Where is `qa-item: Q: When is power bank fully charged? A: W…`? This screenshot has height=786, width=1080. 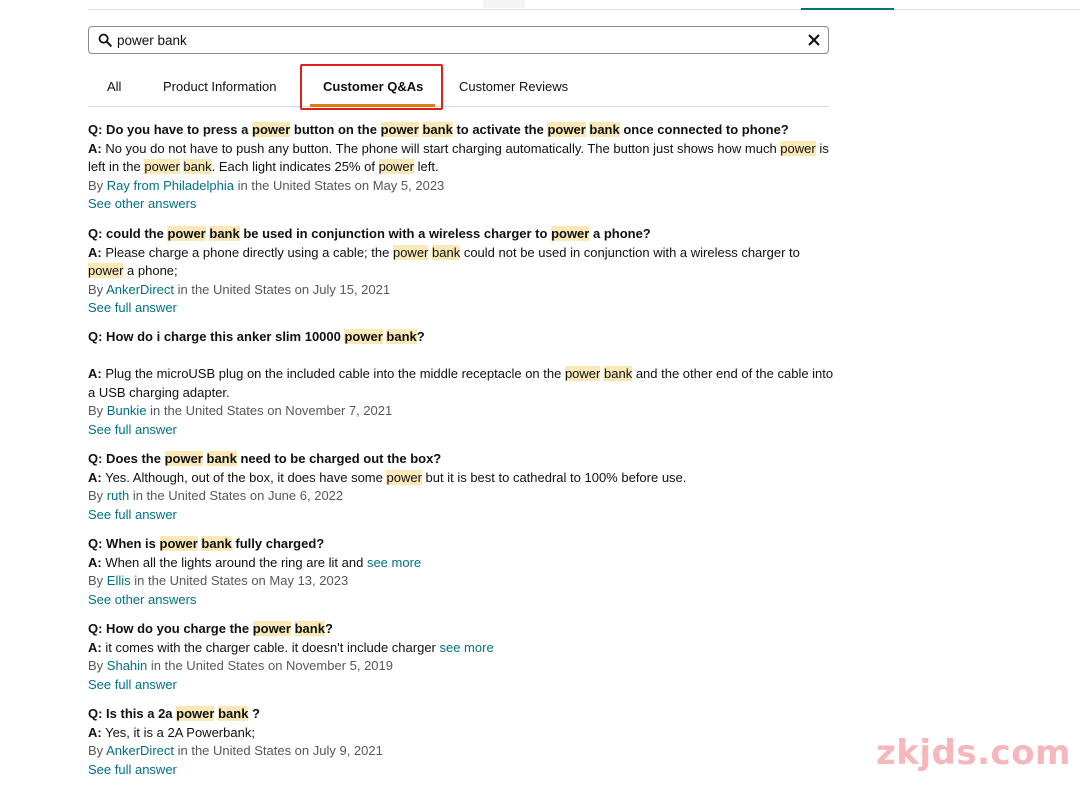
qa-item: Q: When is power bank fully charged? A: W… is located at coordinates (463, 572).